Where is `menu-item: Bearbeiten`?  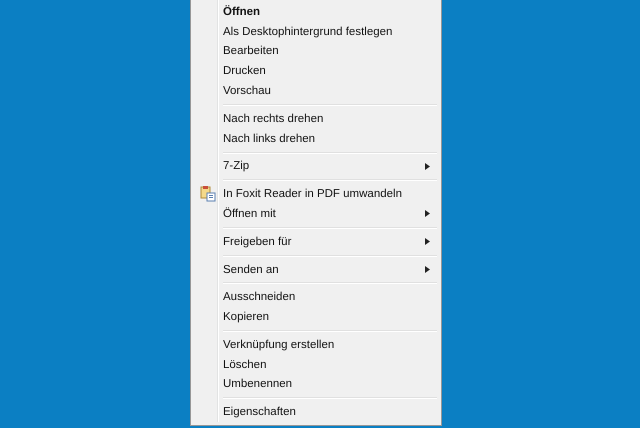
menu-item: Bearbeiten is located at coordinates (316, 52).